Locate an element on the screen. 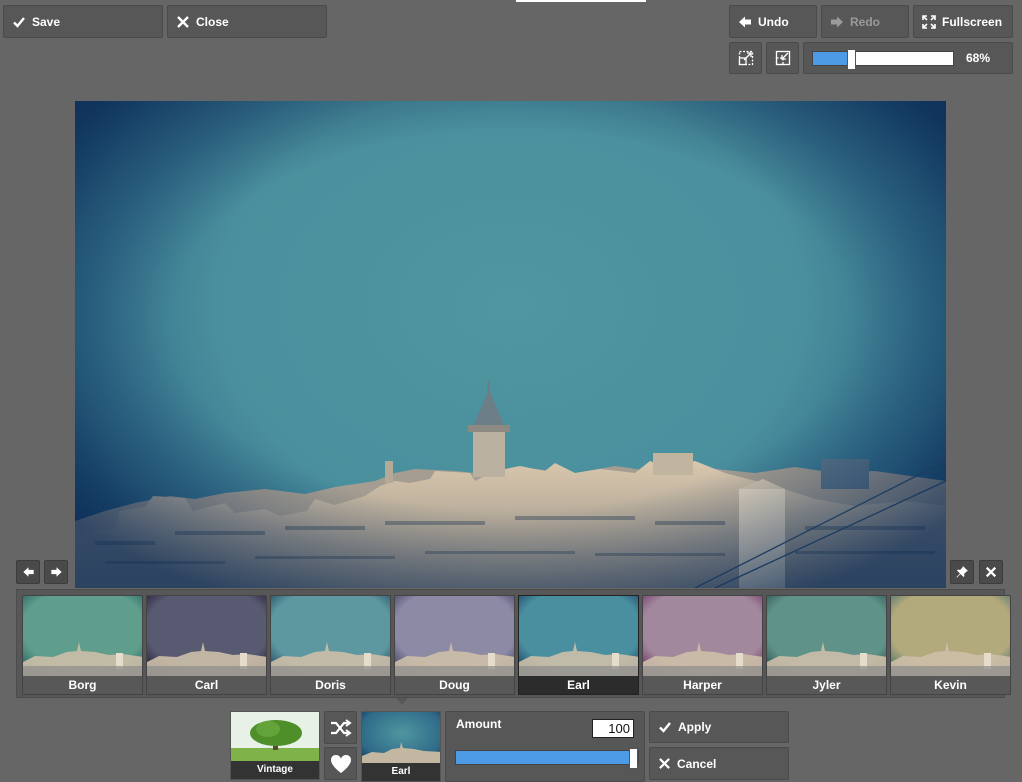 Image resolution: width=1022 pixels, height=782 pixels. expand-icon is located at coordinates (745, 58).